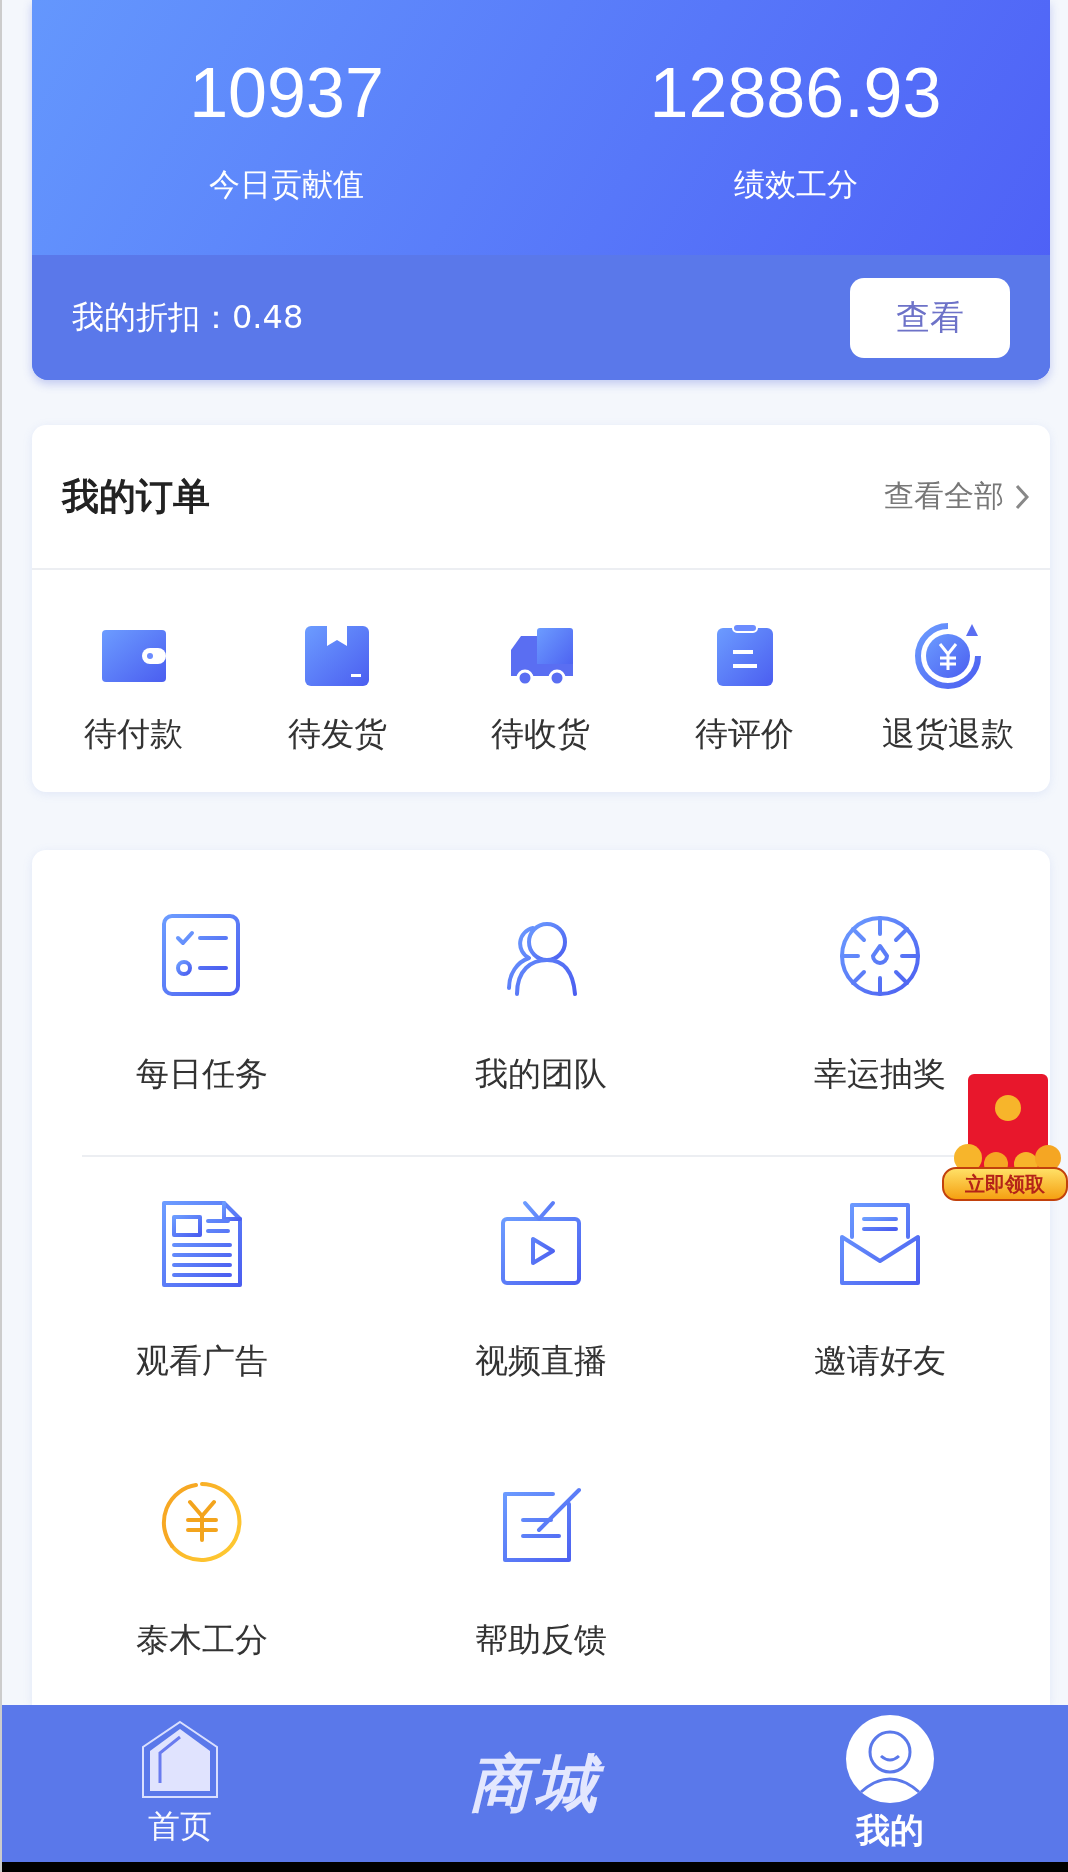 Image resolution: width=1068 pixels, height=1872 pixels. What do you see at coordinates (201, 1074) in the screenshot?
I see `service-label: 每日任务` at bounding box center [201, 1074].